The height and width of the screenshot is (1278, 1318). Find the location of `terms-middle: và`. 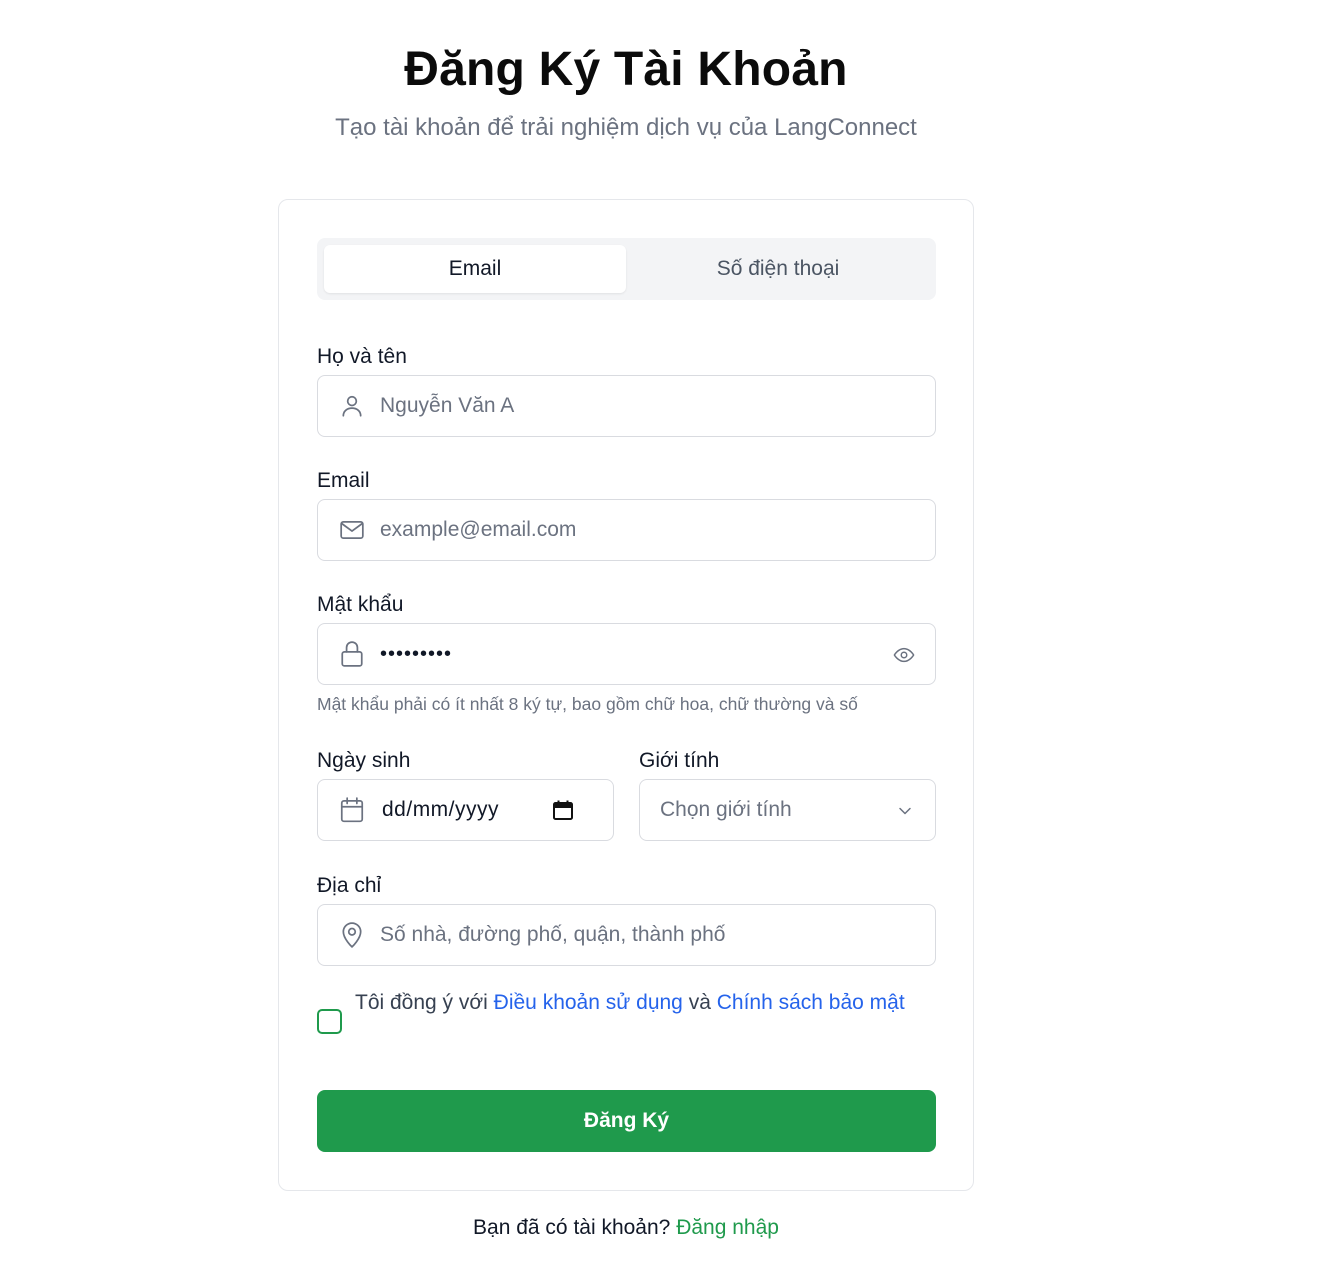

terms-middle: và is located at coordinates (699, 1002).